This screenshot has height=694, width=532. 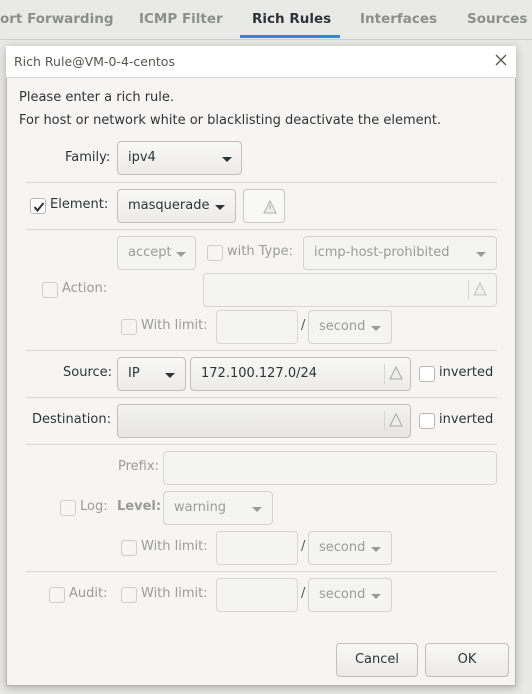 What do you see at coordinates (38, 206) in the screenshot?
I see `element-checkbox` at bounding box center [38, 206].